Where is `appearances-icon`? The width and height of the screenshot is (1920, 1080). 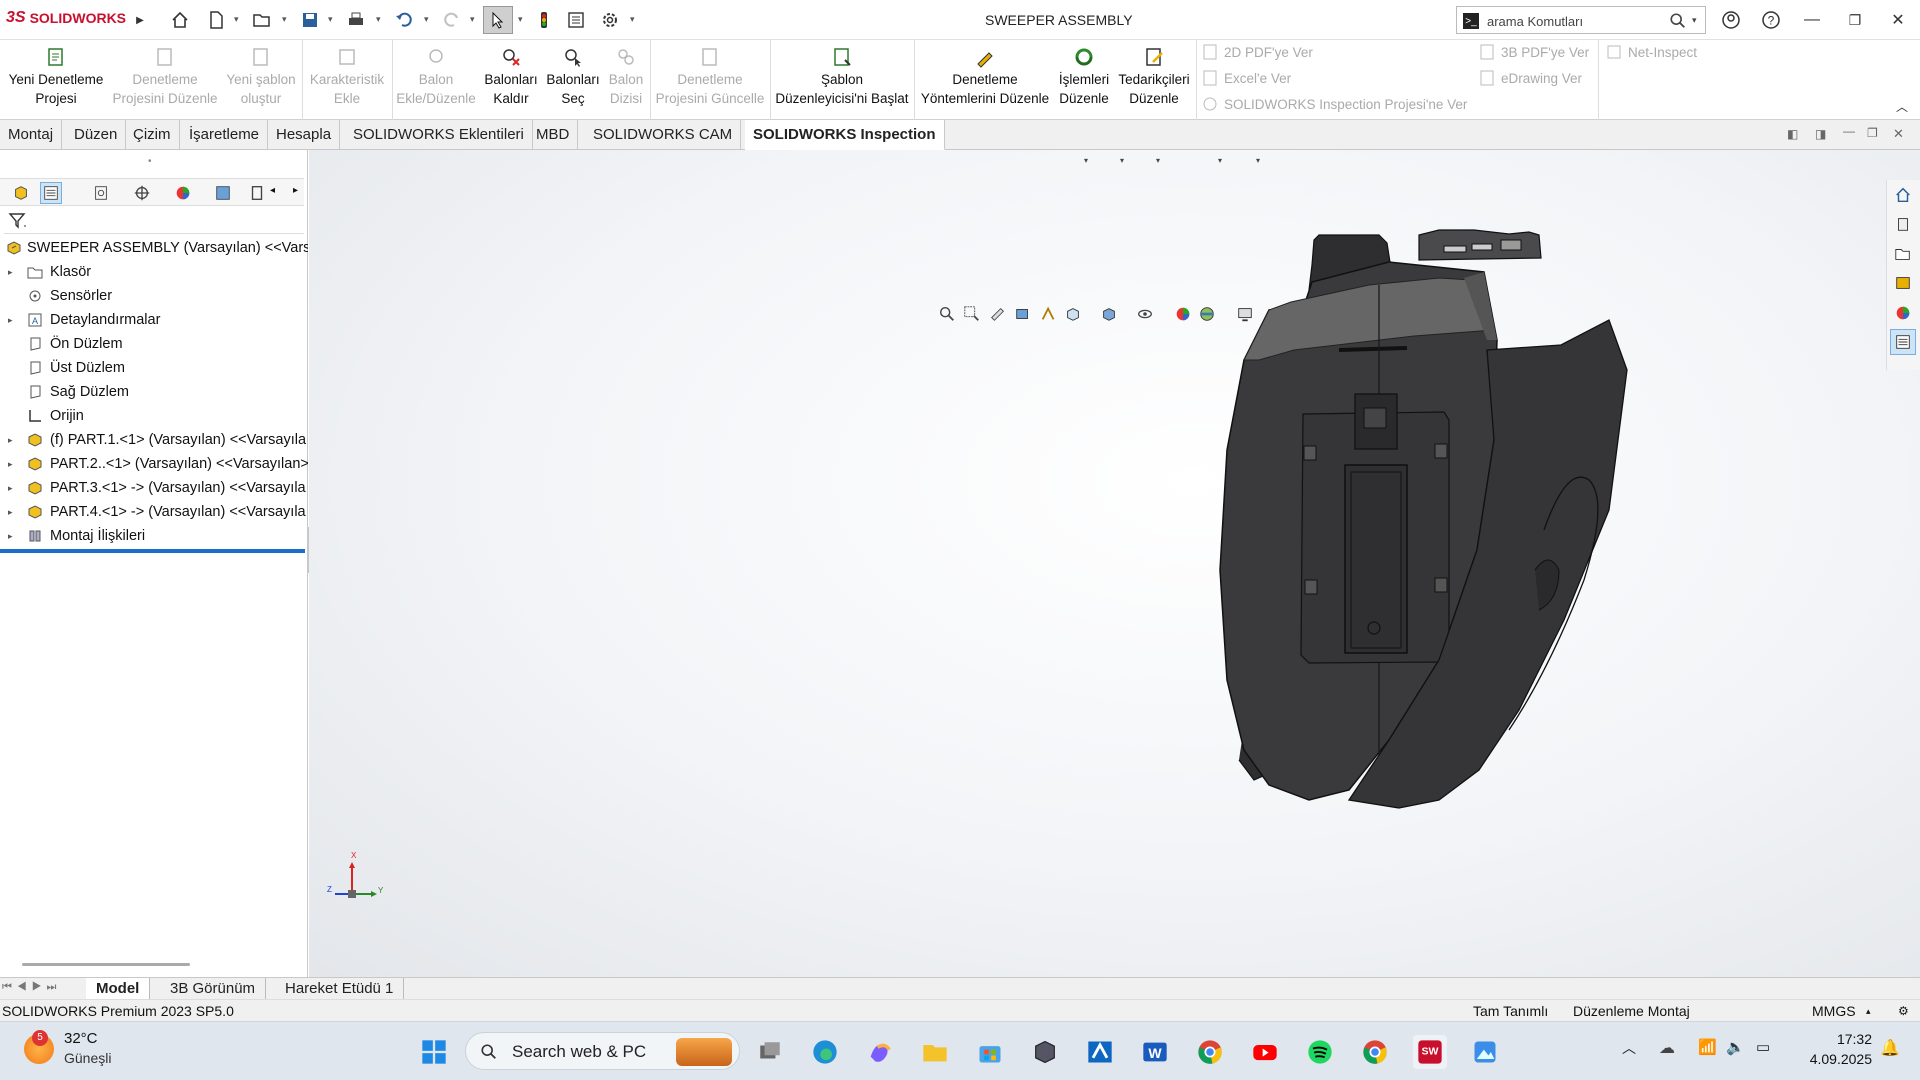 appearances-icon is located at coordinates (1903, 313).